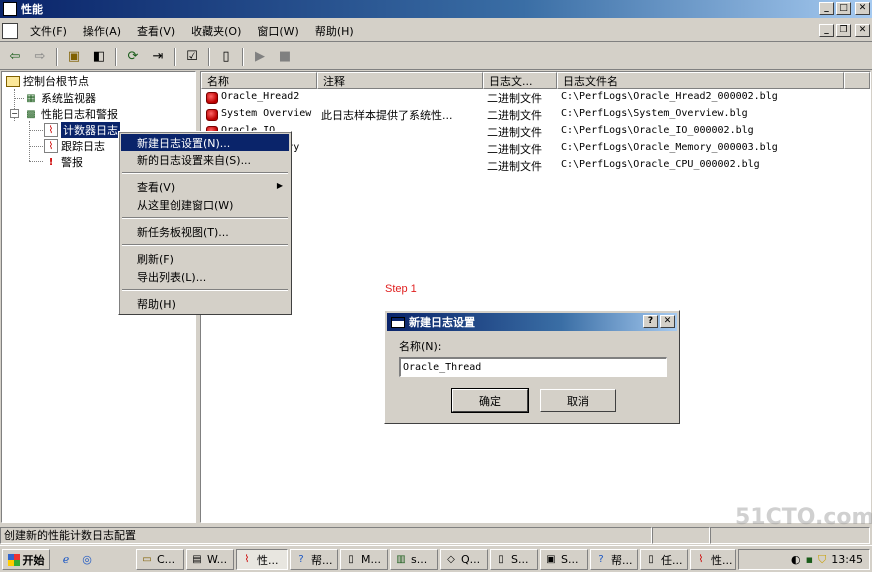 This screenshot has width=872, height=572. What do you see at coordinates (266, 113) in the screenshot?
I see `row-name: System Overview` at bounding box center [266, 113].